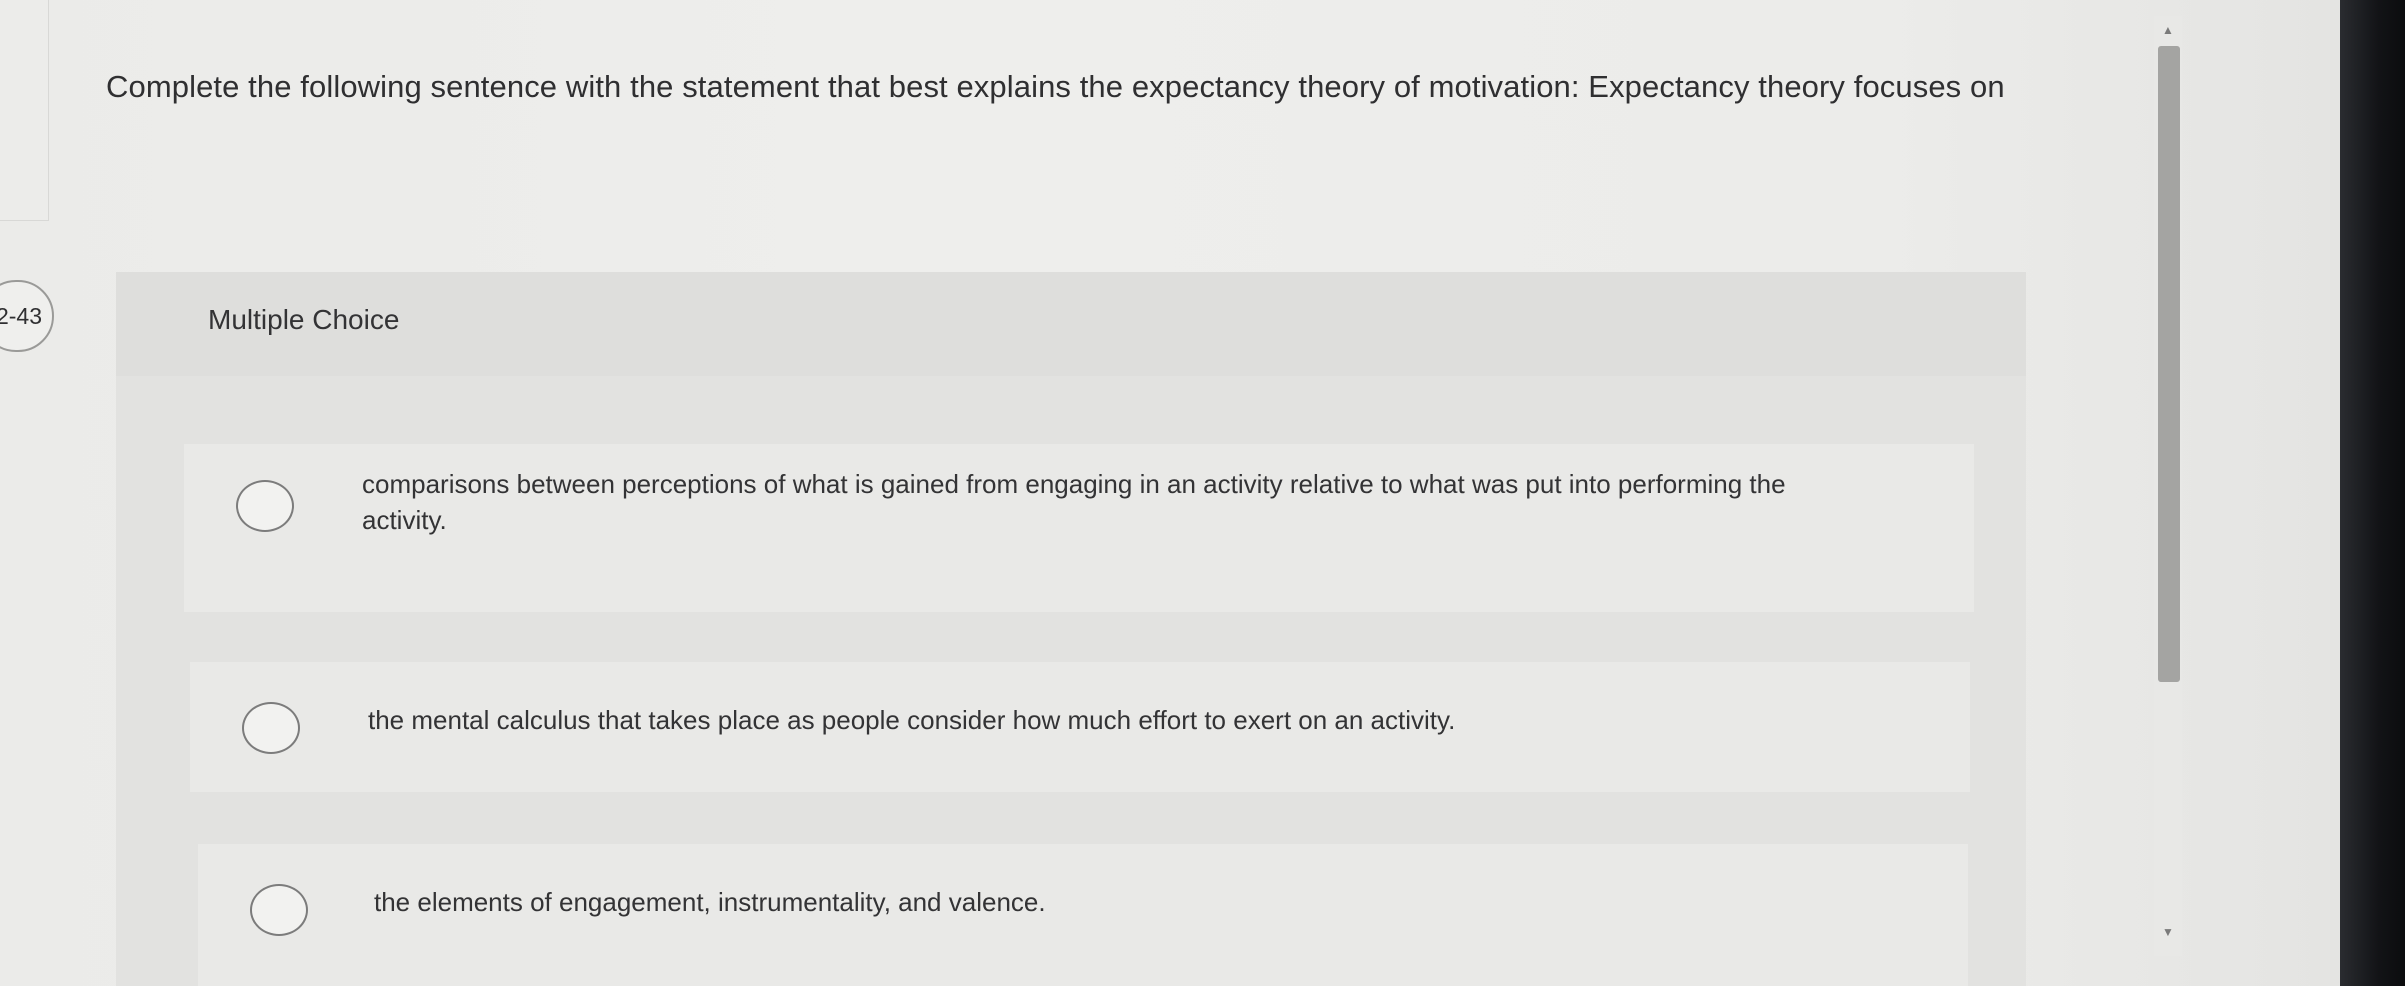 This screenshot has height=986, width=2405. I want to click on question-number-badge: 2-43, so click(27, 316).